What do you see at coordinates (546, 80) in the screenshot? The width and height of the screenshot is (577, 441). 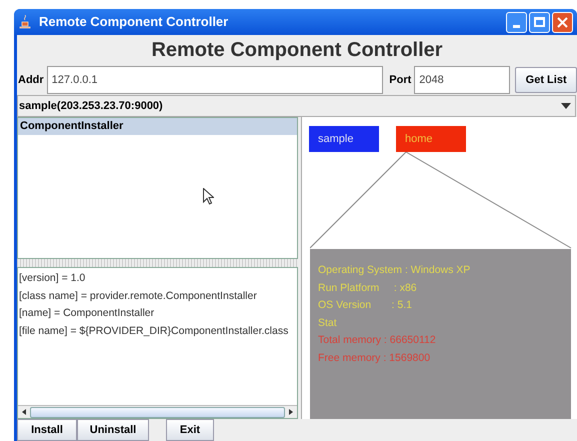 I see `get-list-button: Get List` at bounding box center [546, 80].